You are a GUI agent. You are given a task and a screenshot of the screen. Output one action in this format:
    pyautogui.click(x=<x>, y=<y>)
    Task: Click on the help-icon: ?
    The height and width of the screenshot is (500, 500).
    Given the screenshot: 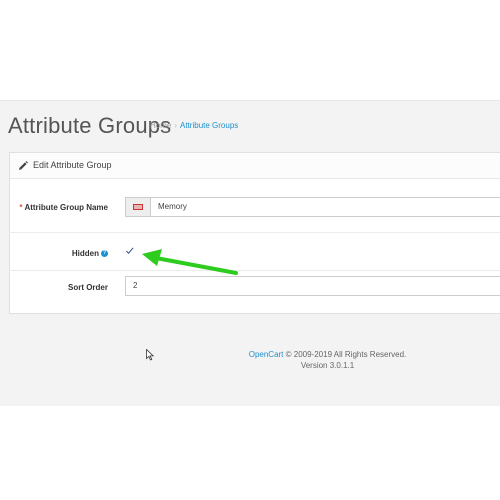 What is the action you would take?
    pyautogui.click(x=104, y=254)
    